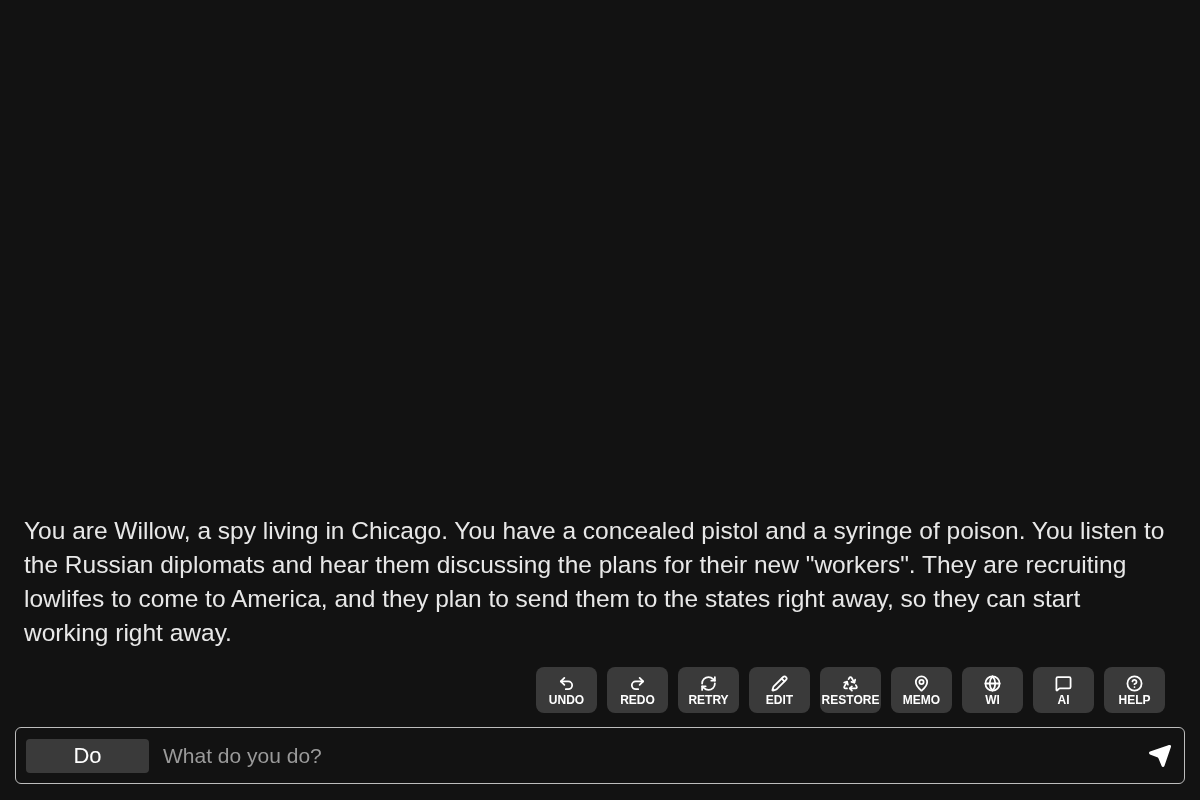 This screenshot has height=800, width=1200. I want to click on refresh-icon, so click(708, 683).